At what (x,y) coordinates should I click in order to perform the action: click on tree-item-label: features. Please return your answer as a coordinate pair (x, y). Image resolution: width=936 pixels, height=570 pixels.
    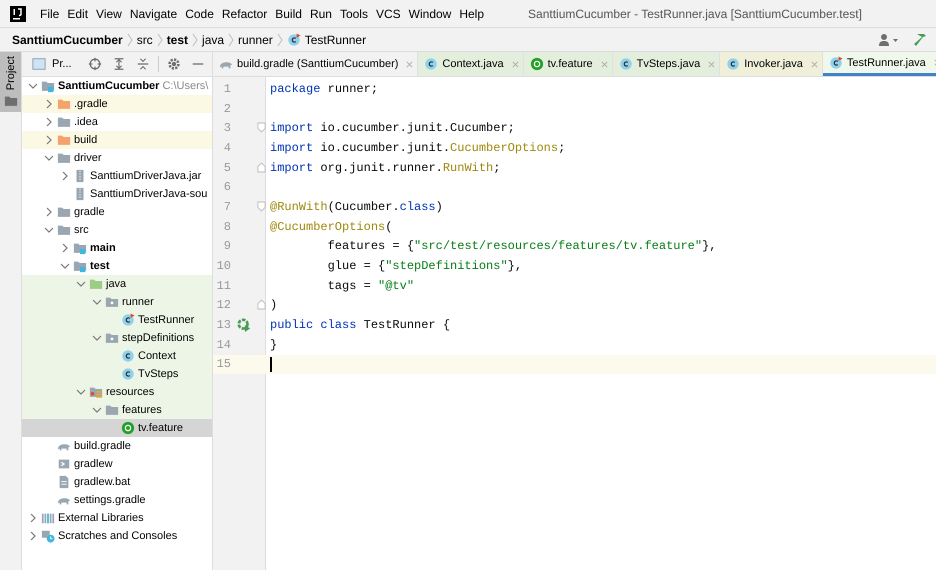
    Looking at the image, I should click on (142, 410).